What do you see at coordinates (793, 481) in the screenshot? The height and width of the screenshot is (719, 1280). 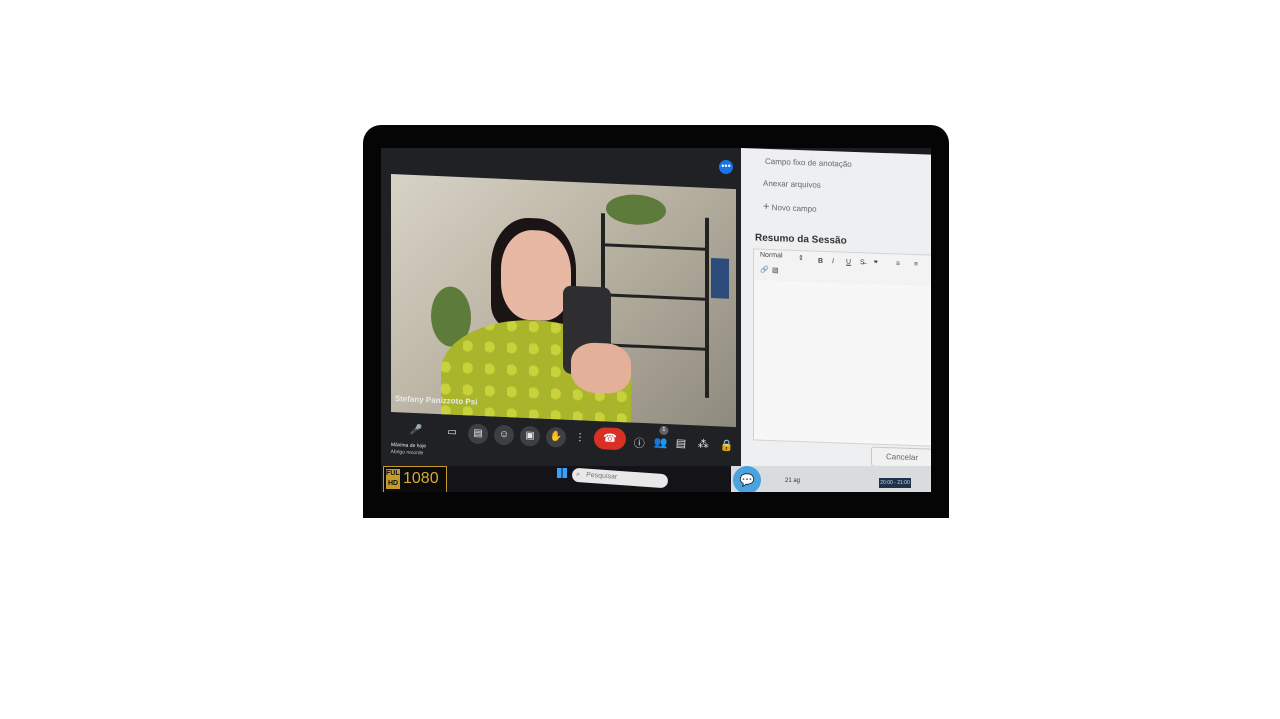 I see `calendar-date: 21 ag` at bounding box center [793, 481].